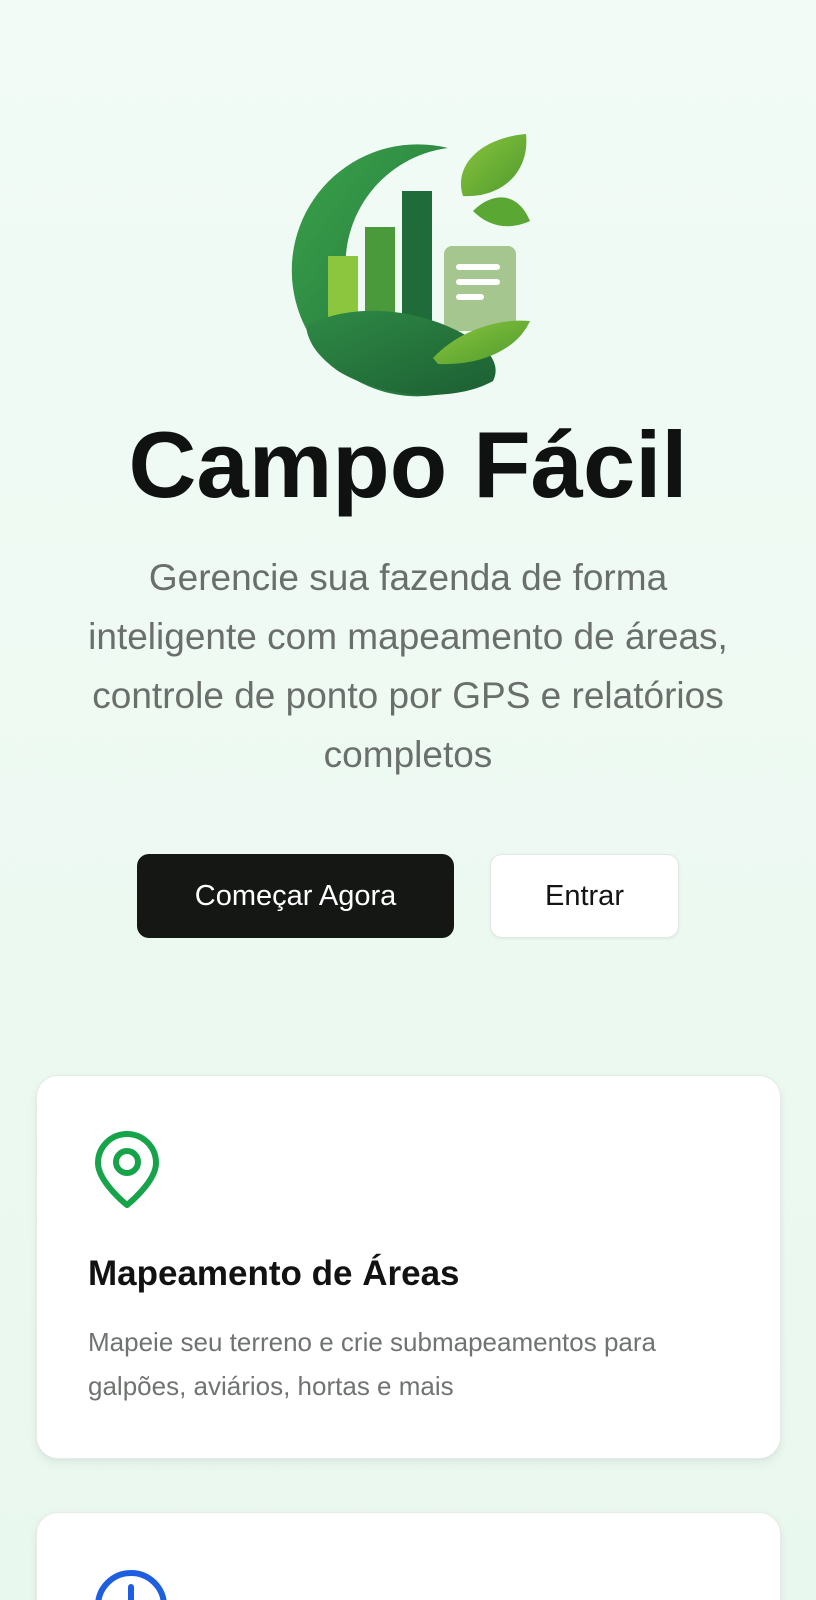 Image resolution: width=816 pixels, height=1600 pixels. What do you see at coordinates (127, 1169) in the screenshot?
I see `map-pin-icon` at bounding box center [127, 1169].